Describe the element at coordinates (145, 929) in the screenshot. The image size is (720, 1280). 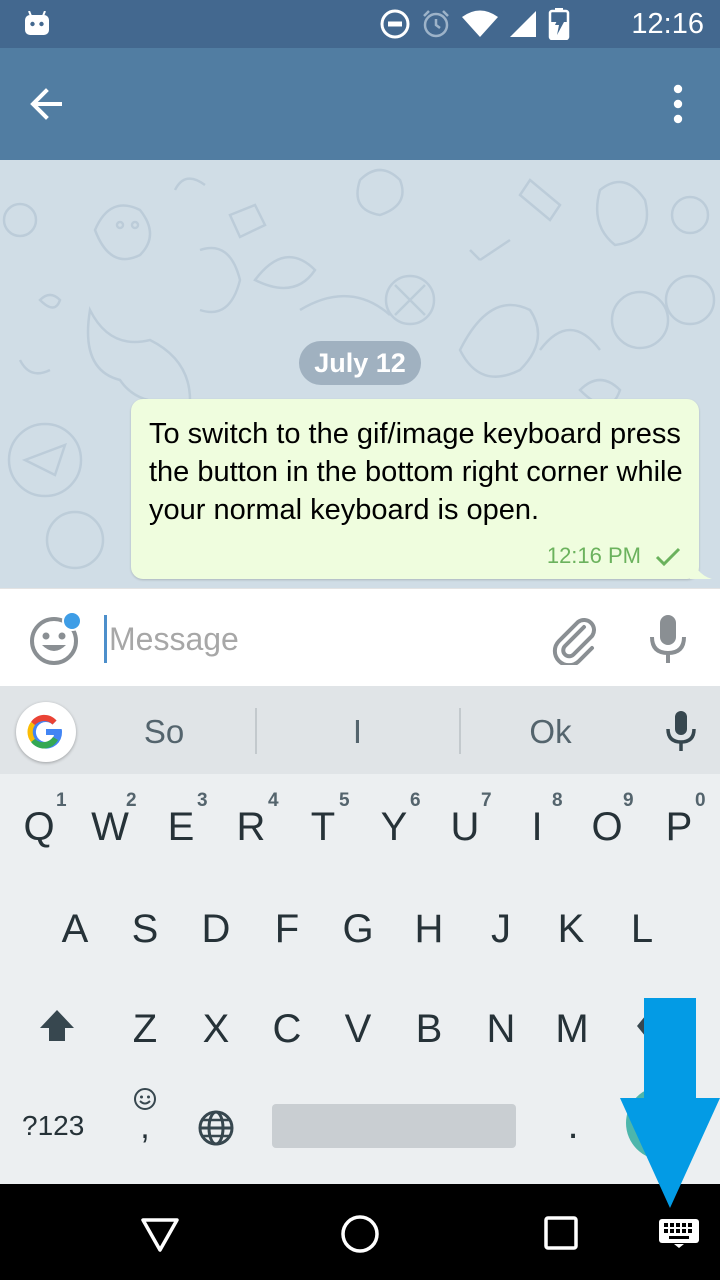
I see `key-s: S` at that location.